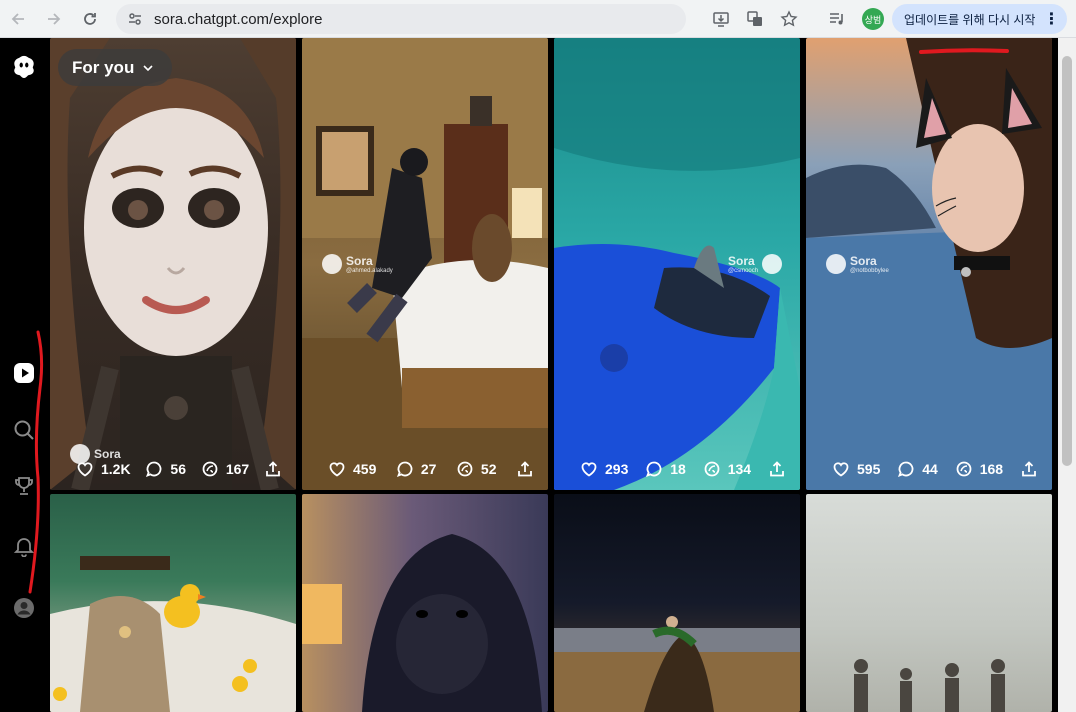 Image resolution: width=1076 pixels, height=712 pixels. What do you see at coordinates (24, 608) in the screenshot?
I see `profile-icon` at bounding box center [24, 608].